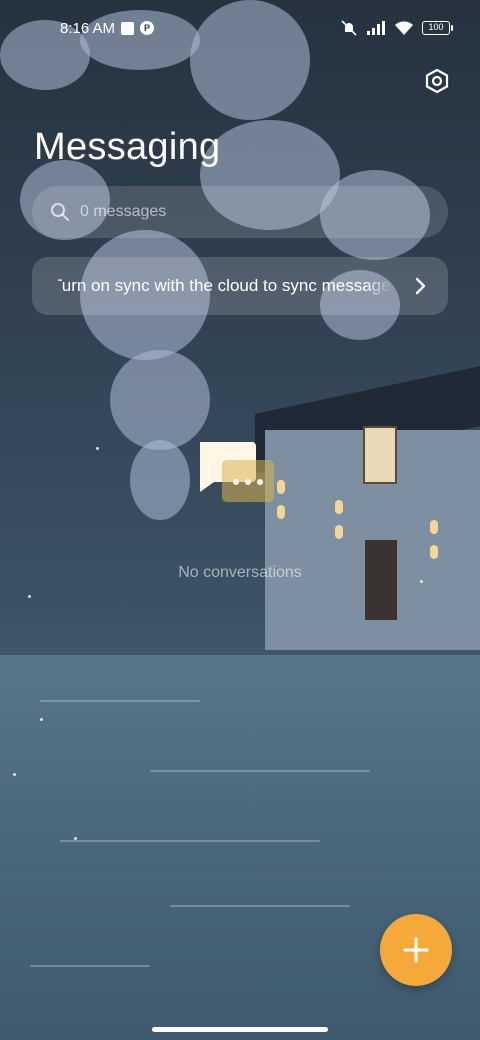 The width and height of the screenshot is (480, 1040). I want to click on page-title: Messaging, so click(127, 147).